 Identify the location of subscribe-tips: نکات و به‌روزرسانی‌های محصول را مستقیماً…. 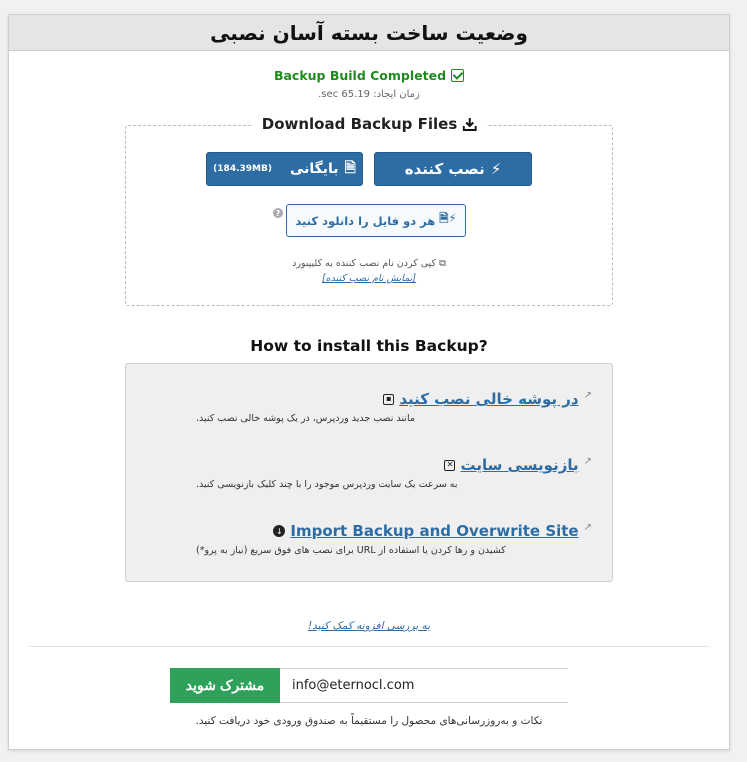
(369, 721).